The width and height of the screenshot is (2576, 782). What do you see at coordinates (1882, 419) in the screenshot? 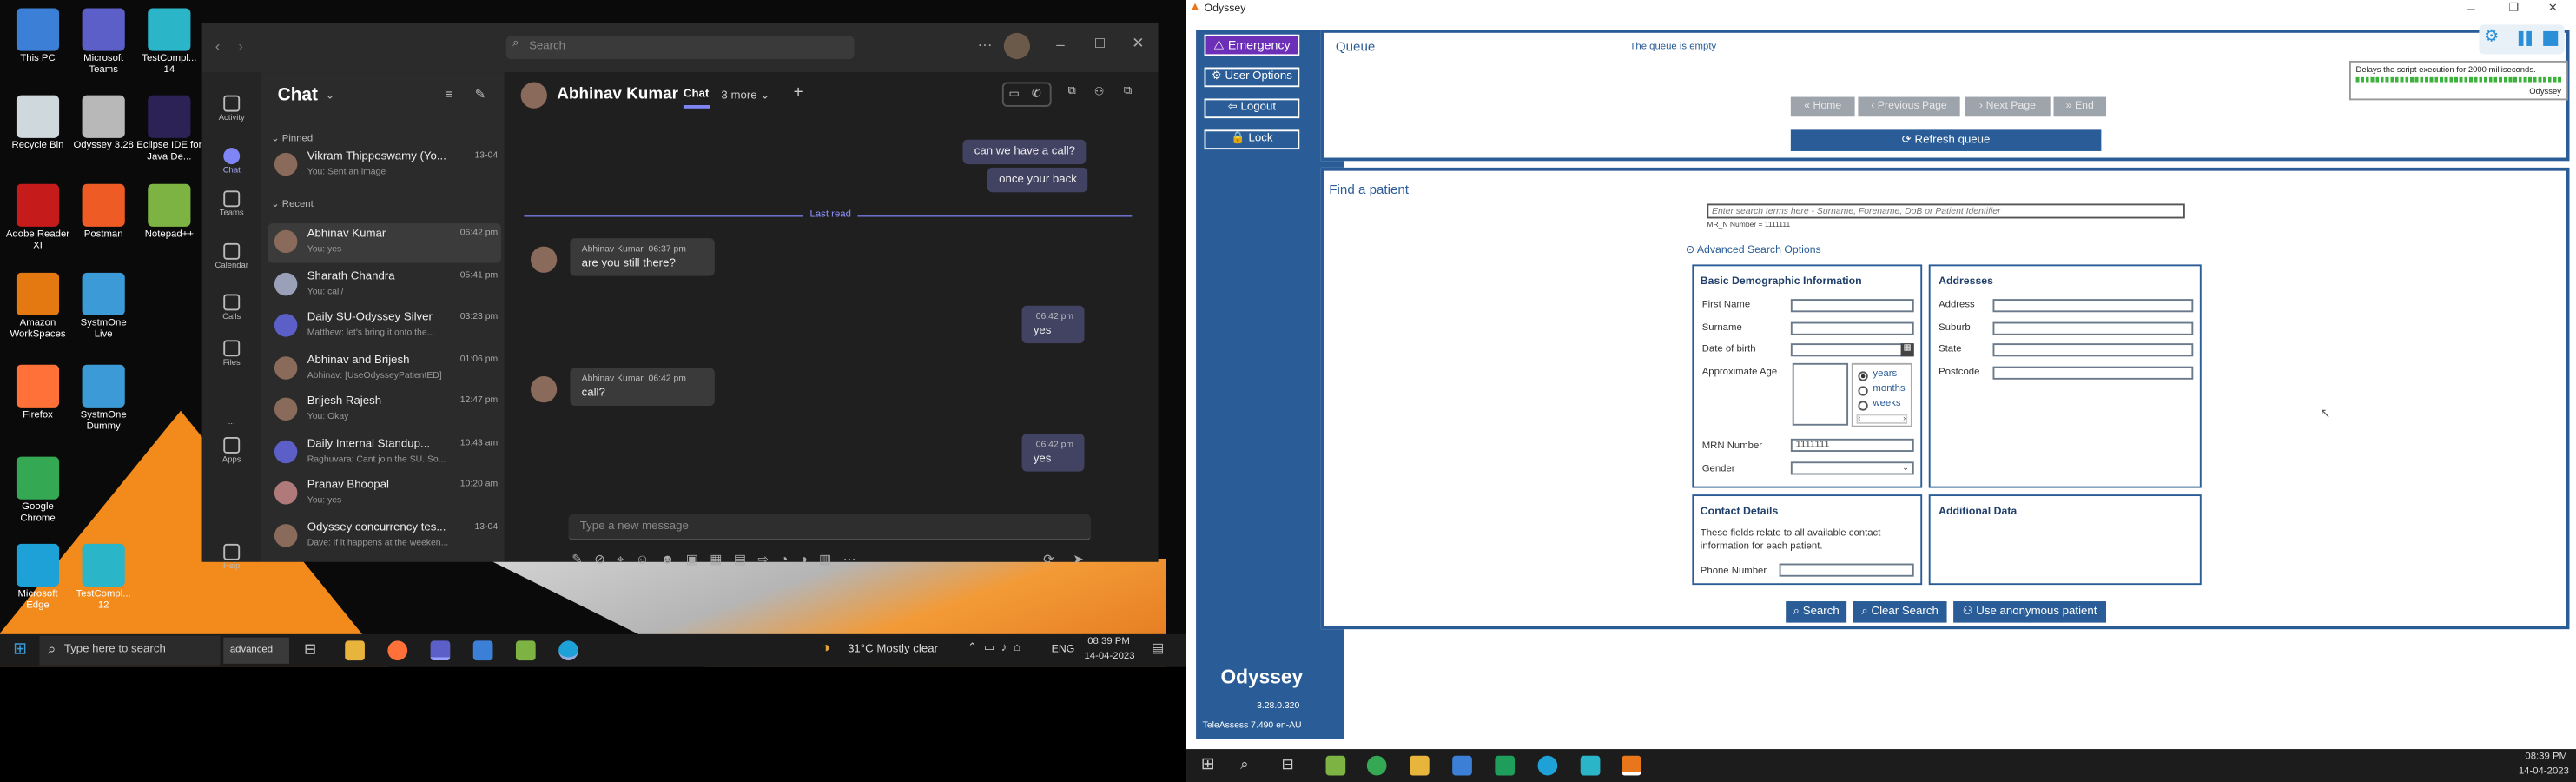
I see `horizontal-scrollbar: ‹ ›` at bounding box center [1882, 419].